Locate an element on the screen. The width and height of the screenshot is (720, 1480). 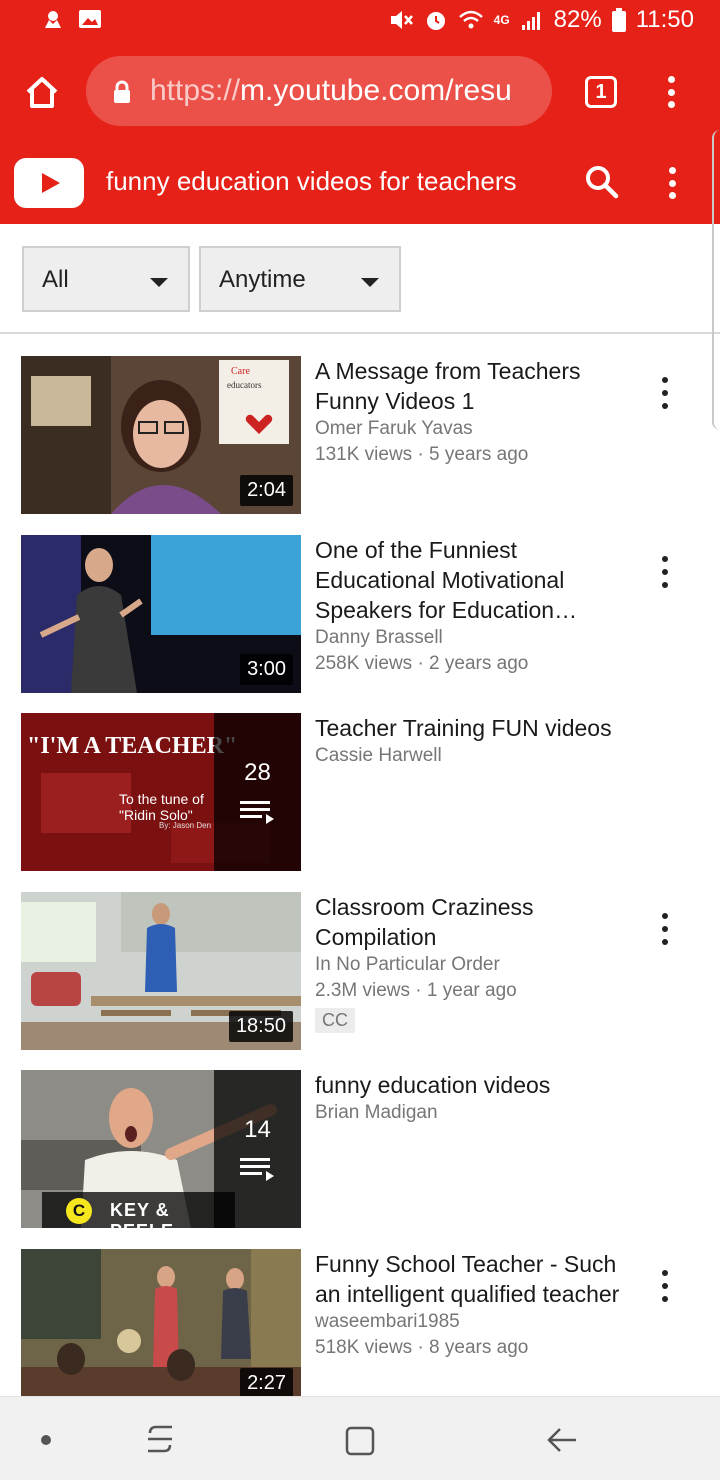
playlist-video-count: 14 is located at coordinates (257, 1129).